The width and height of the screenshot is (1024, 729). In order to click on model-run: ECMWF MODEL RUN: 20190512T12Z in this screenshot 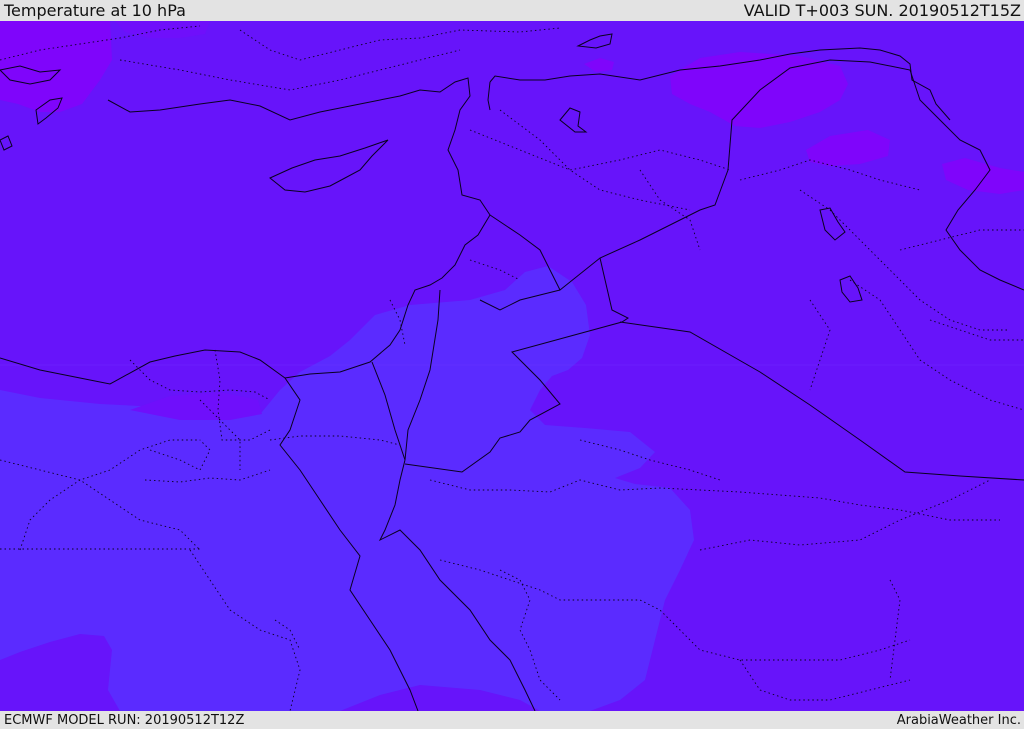, I will do `click(124, 720)`.